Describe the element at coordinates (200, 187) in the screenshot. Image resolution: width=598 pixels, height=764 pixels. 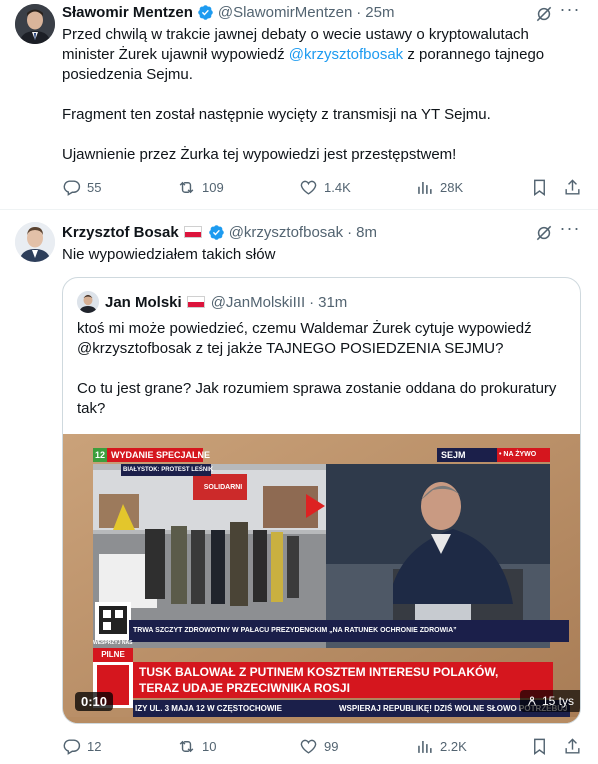
I see `repost-button: 109` at that location.